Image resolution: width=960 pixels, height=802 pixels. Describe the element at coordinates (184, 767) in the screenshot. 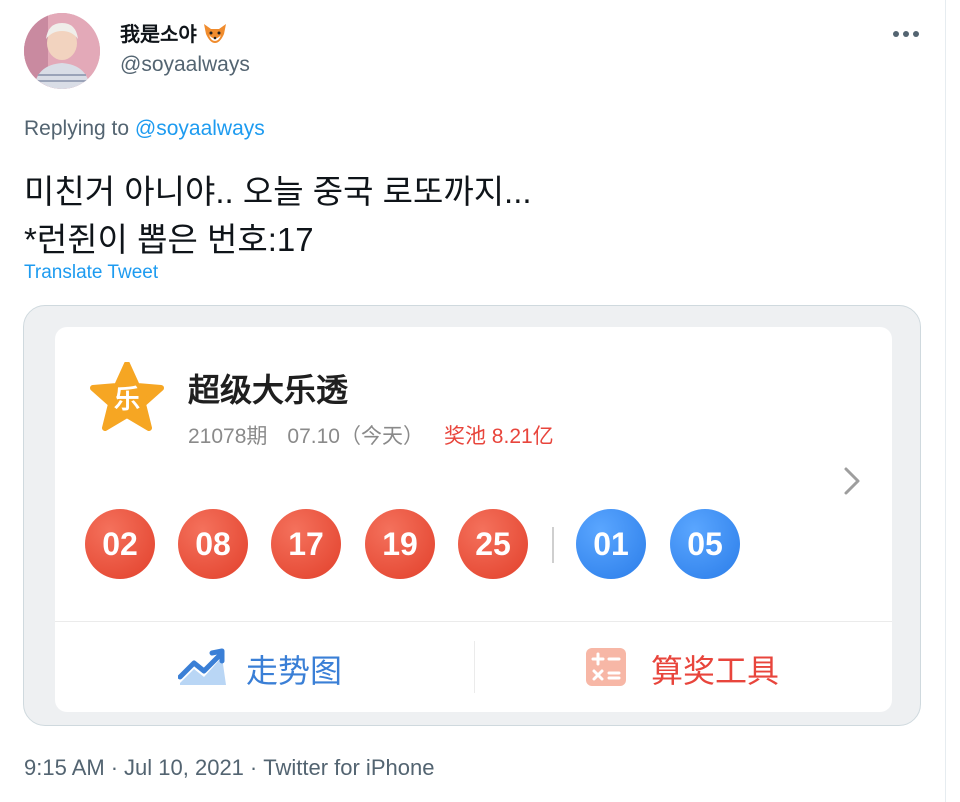

I see `tweet-date: Jul 10, 2021` at that location.